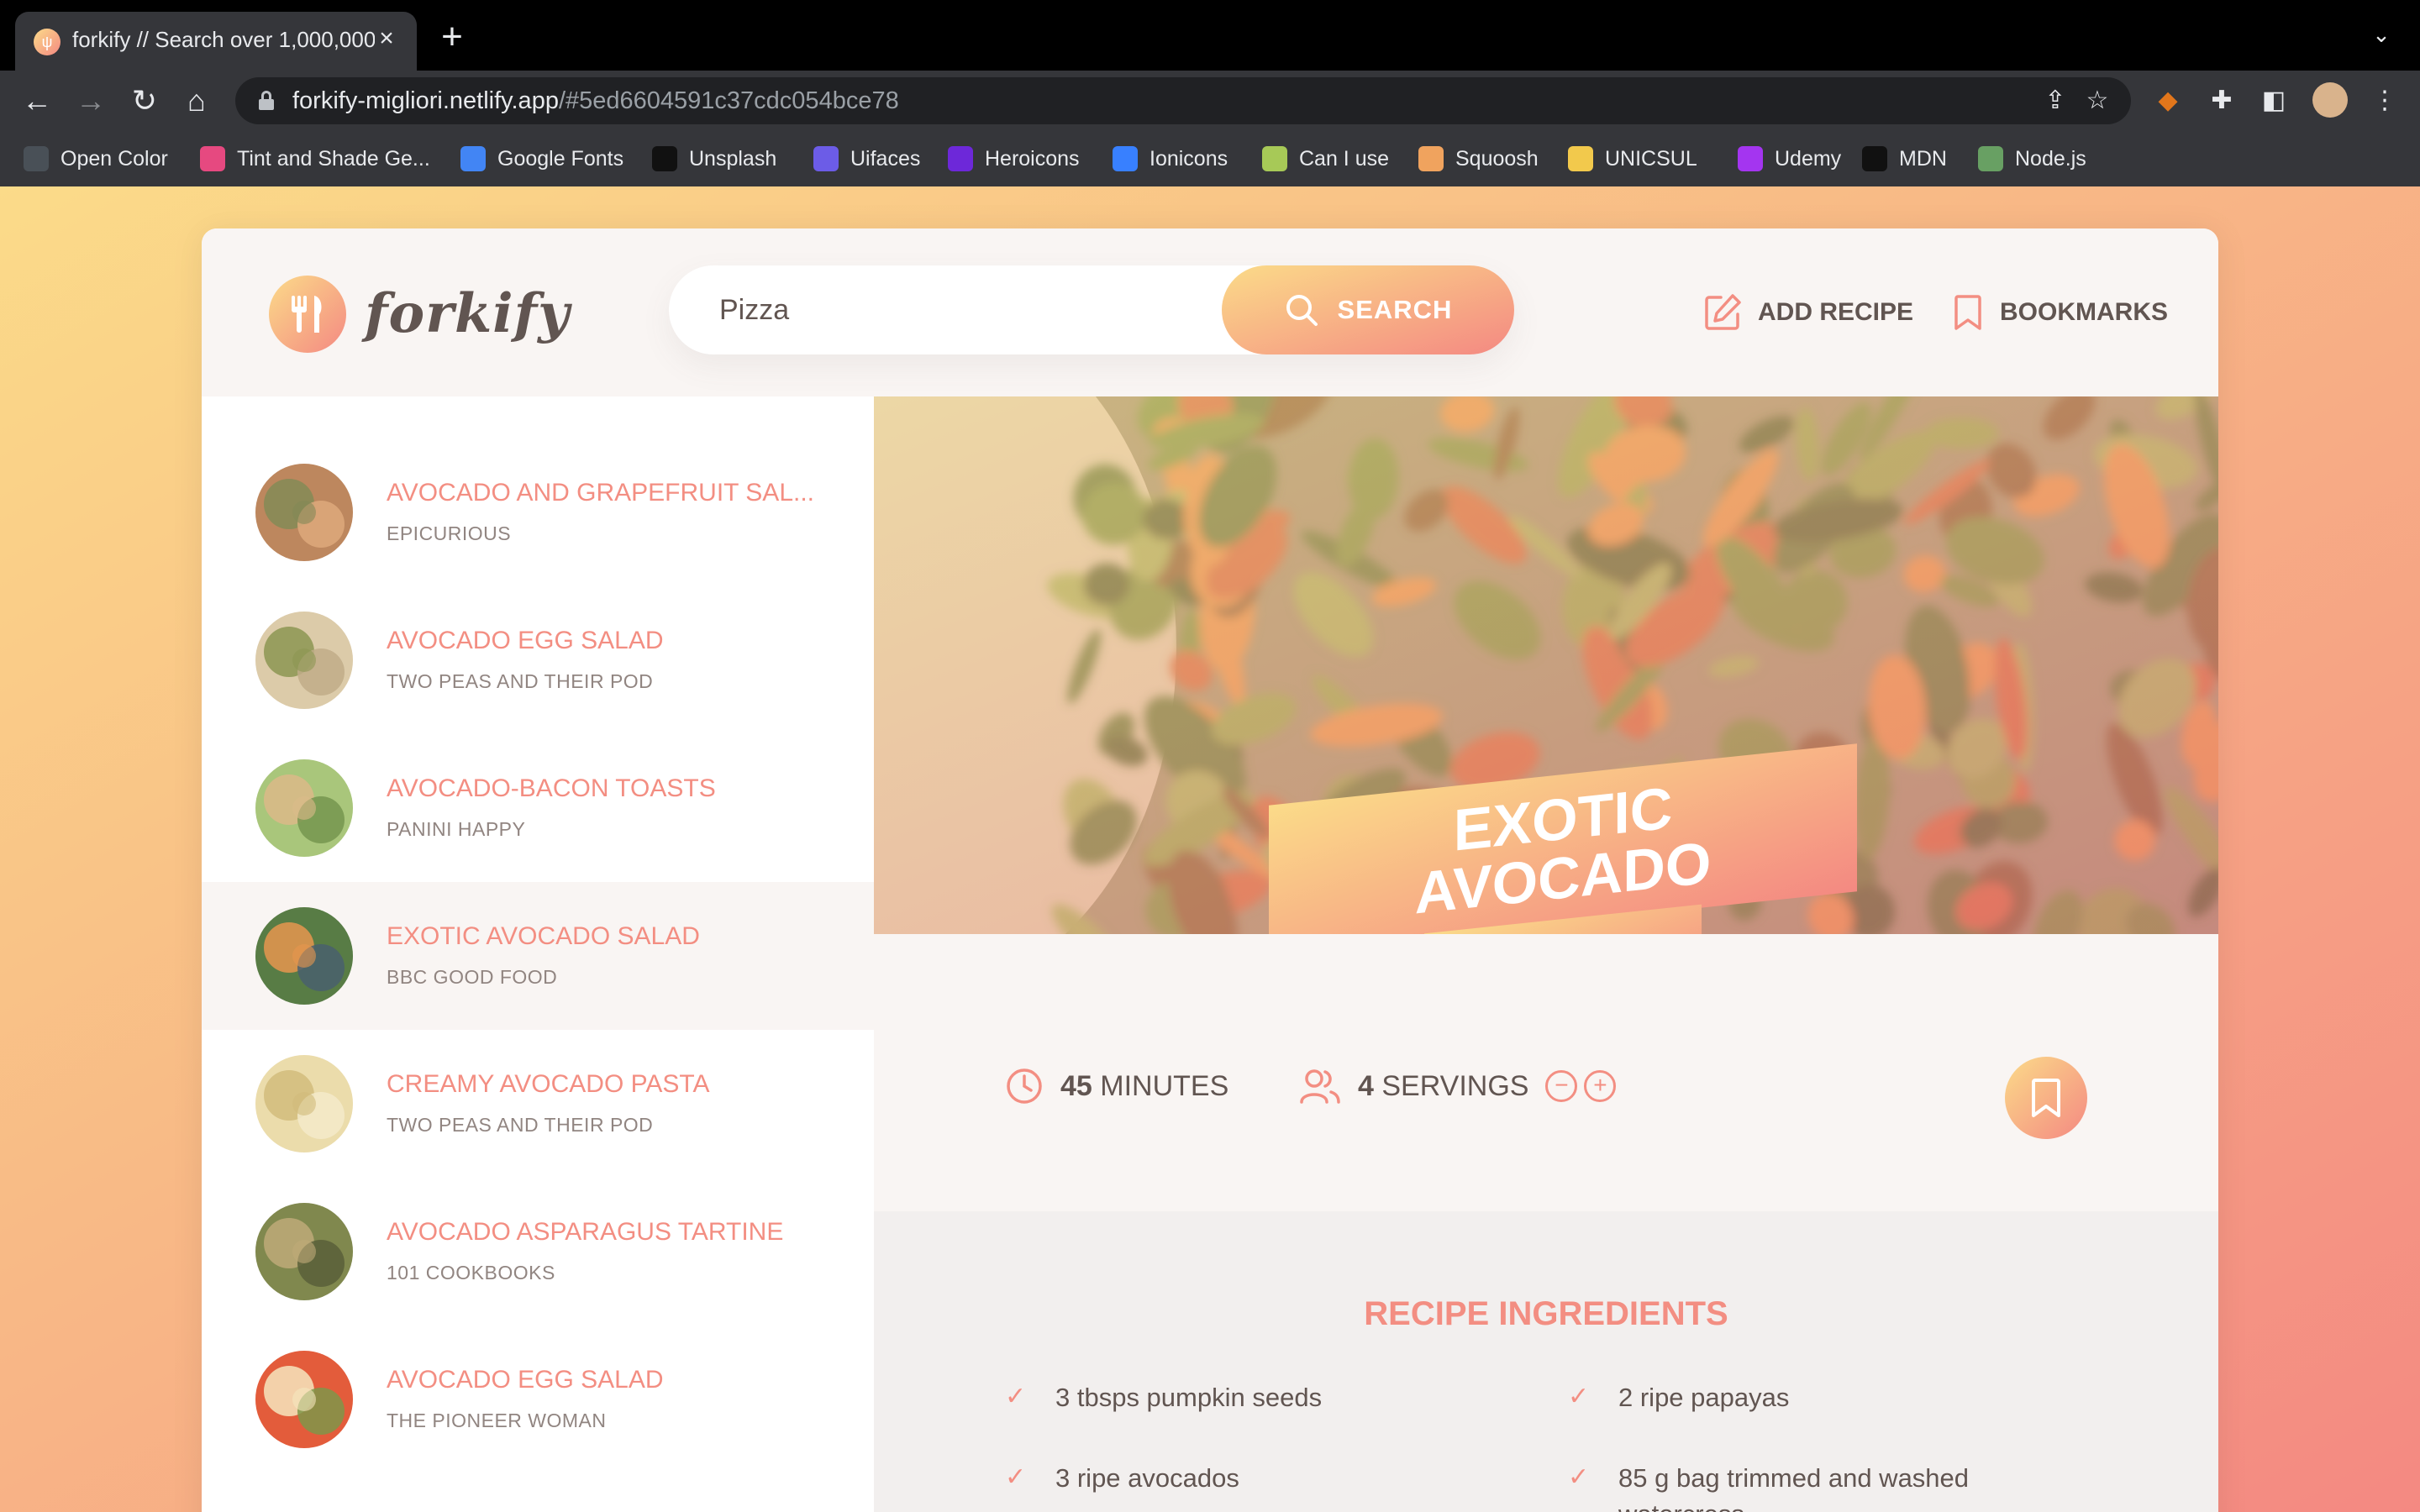 The image size is (2420, 1512). Describe the element at coordinates (733, 158) in the screenshot. I see `bookmark-label: Unsplash` at that location.